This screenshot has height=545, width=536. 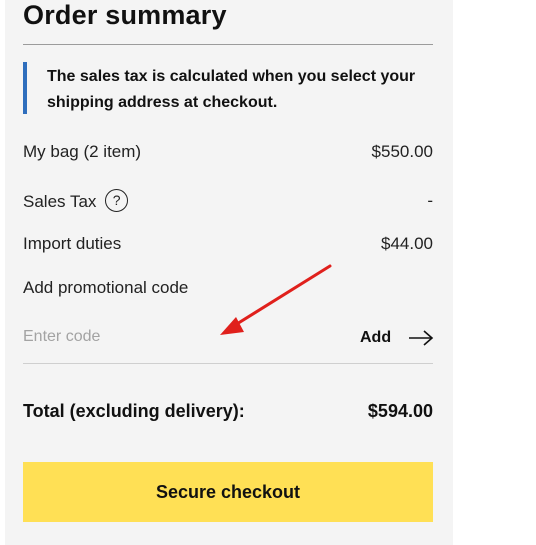 I want to click on secure-checkout-button: Secure checkout, so click(x=228, y=492).